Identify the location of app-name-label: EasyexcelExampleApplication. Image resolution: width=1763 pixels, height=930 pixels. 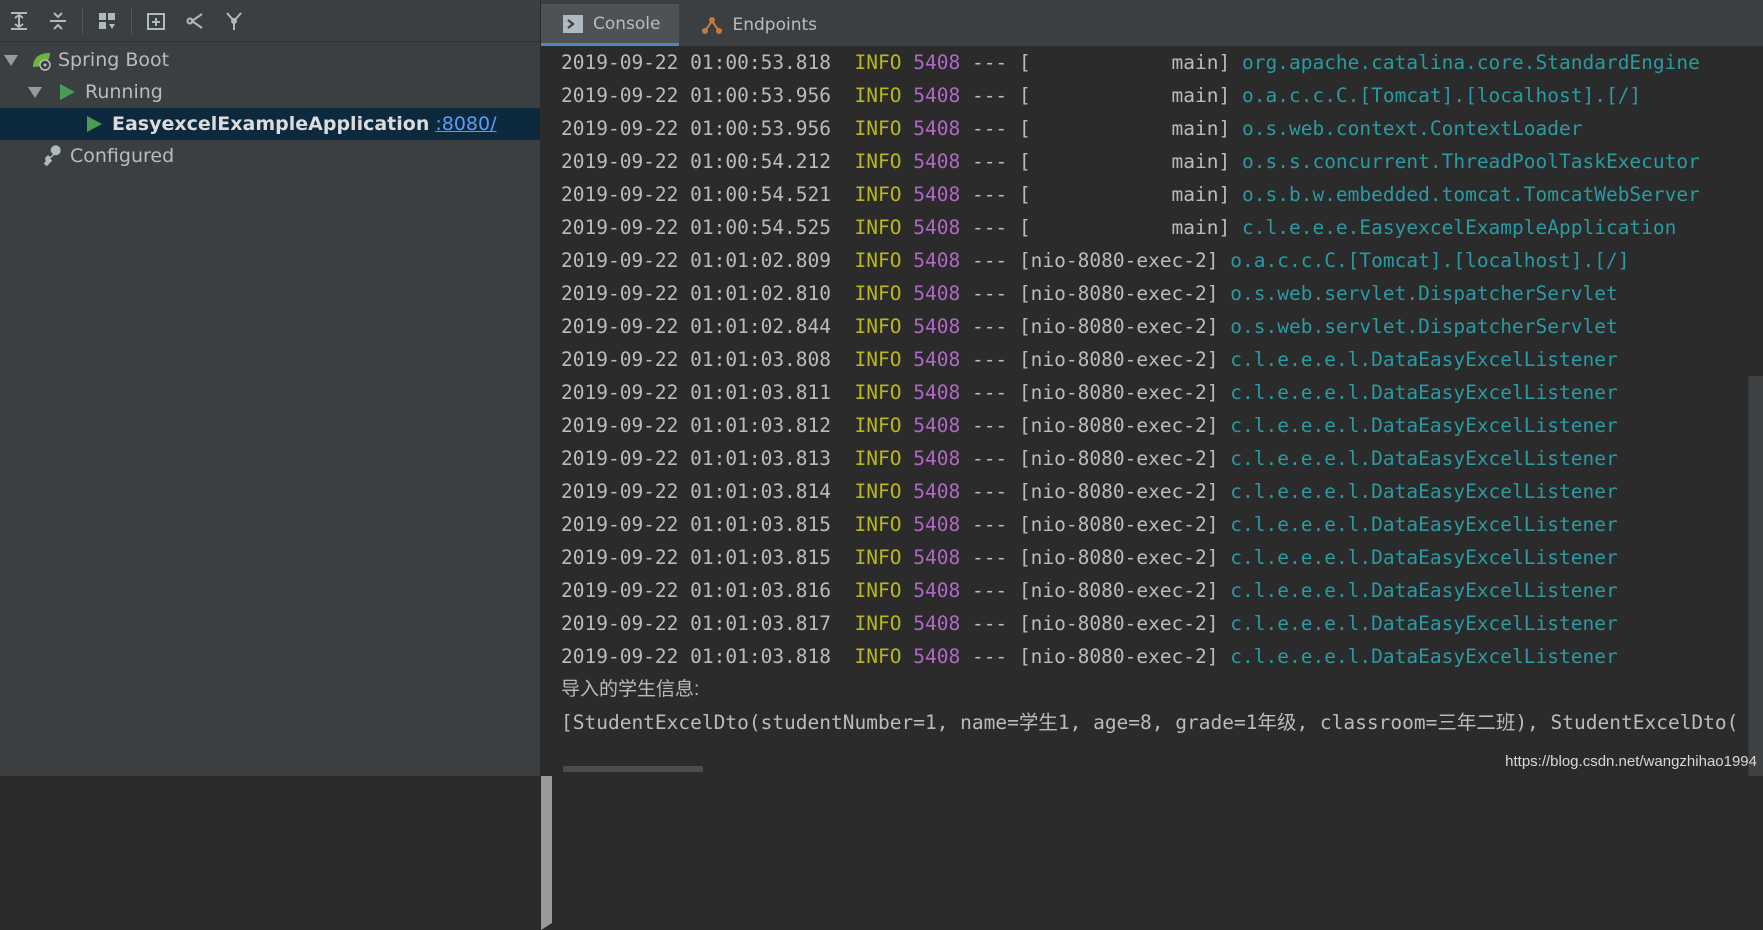
(271, 124).